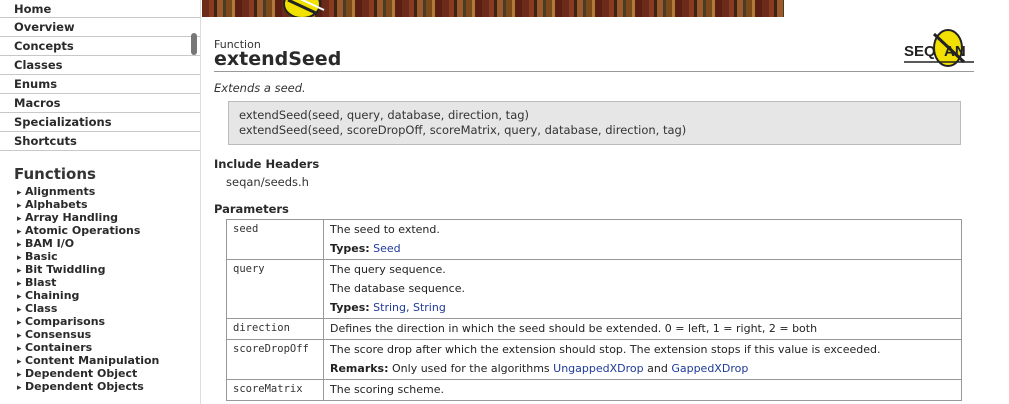 The width and height of the screenshot is (1009, 404). What do you see at coordinates (385, 229) in the screenshot?
I see `param-desc-text: The seed to extend.` at bounding box center [385, 229].